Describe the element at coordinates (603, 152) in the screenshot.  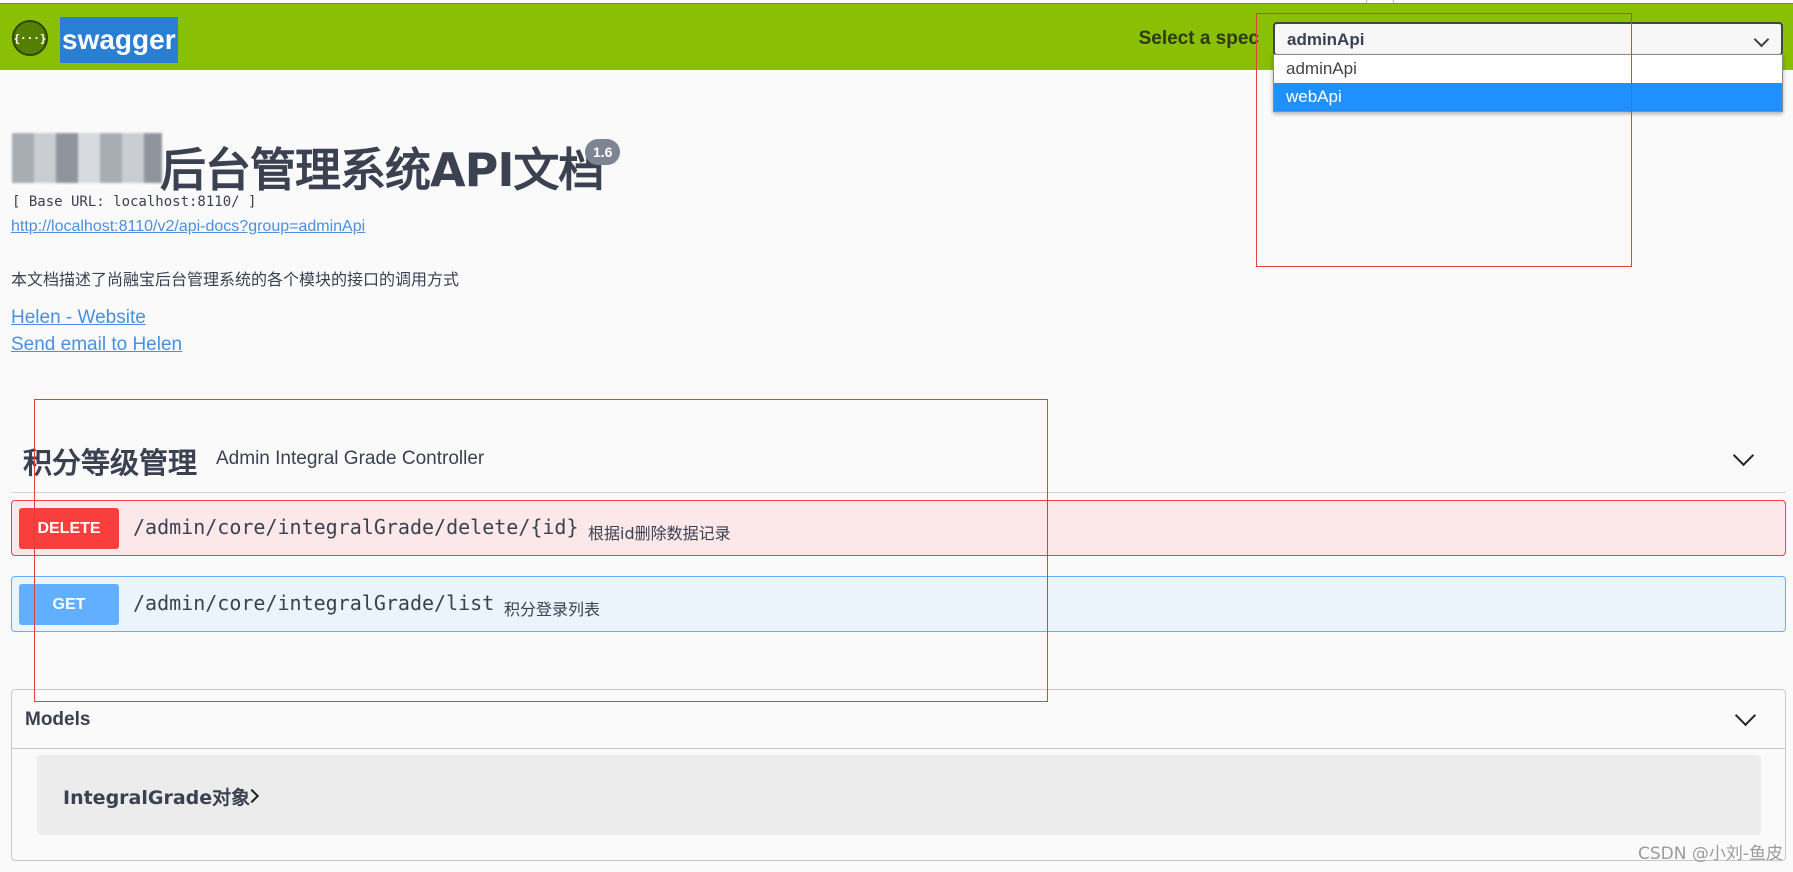
I see `version-badge: 1.6` at that location.